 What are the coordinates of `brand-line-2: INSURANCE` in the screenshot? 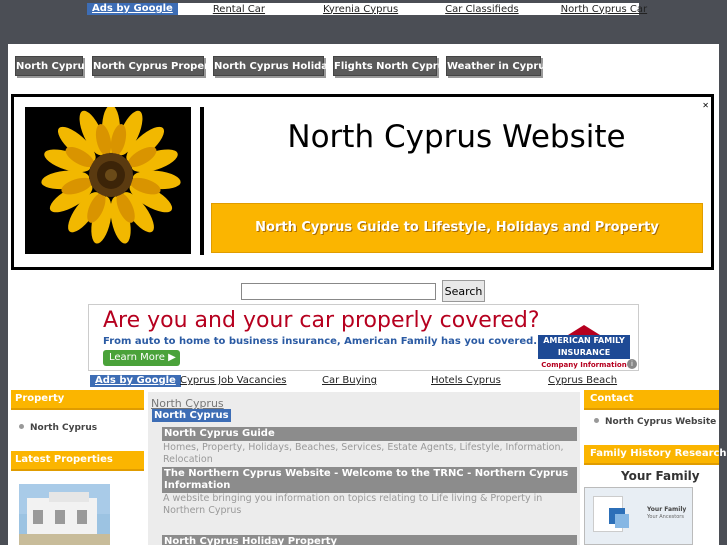 It's located at (584, 353).